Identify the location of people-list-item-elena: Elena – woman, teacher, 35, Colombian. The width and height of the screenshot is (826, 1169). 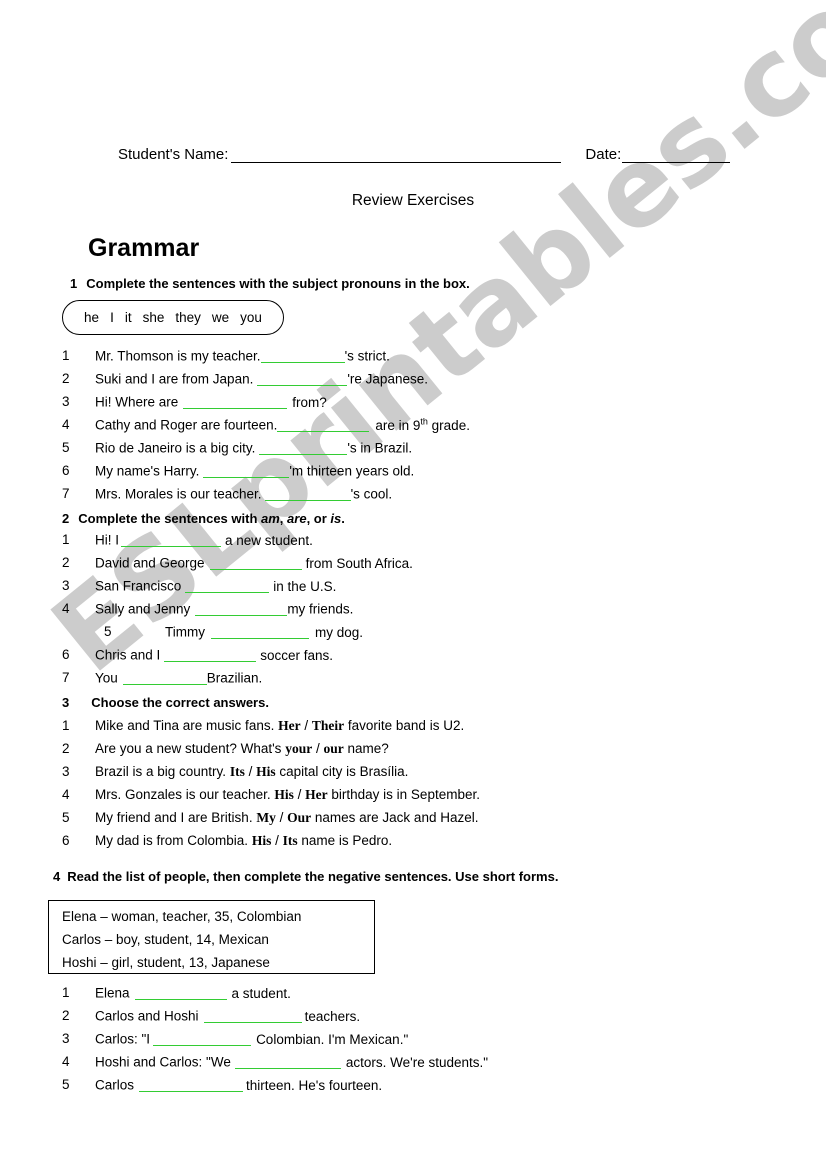
(182, 916).